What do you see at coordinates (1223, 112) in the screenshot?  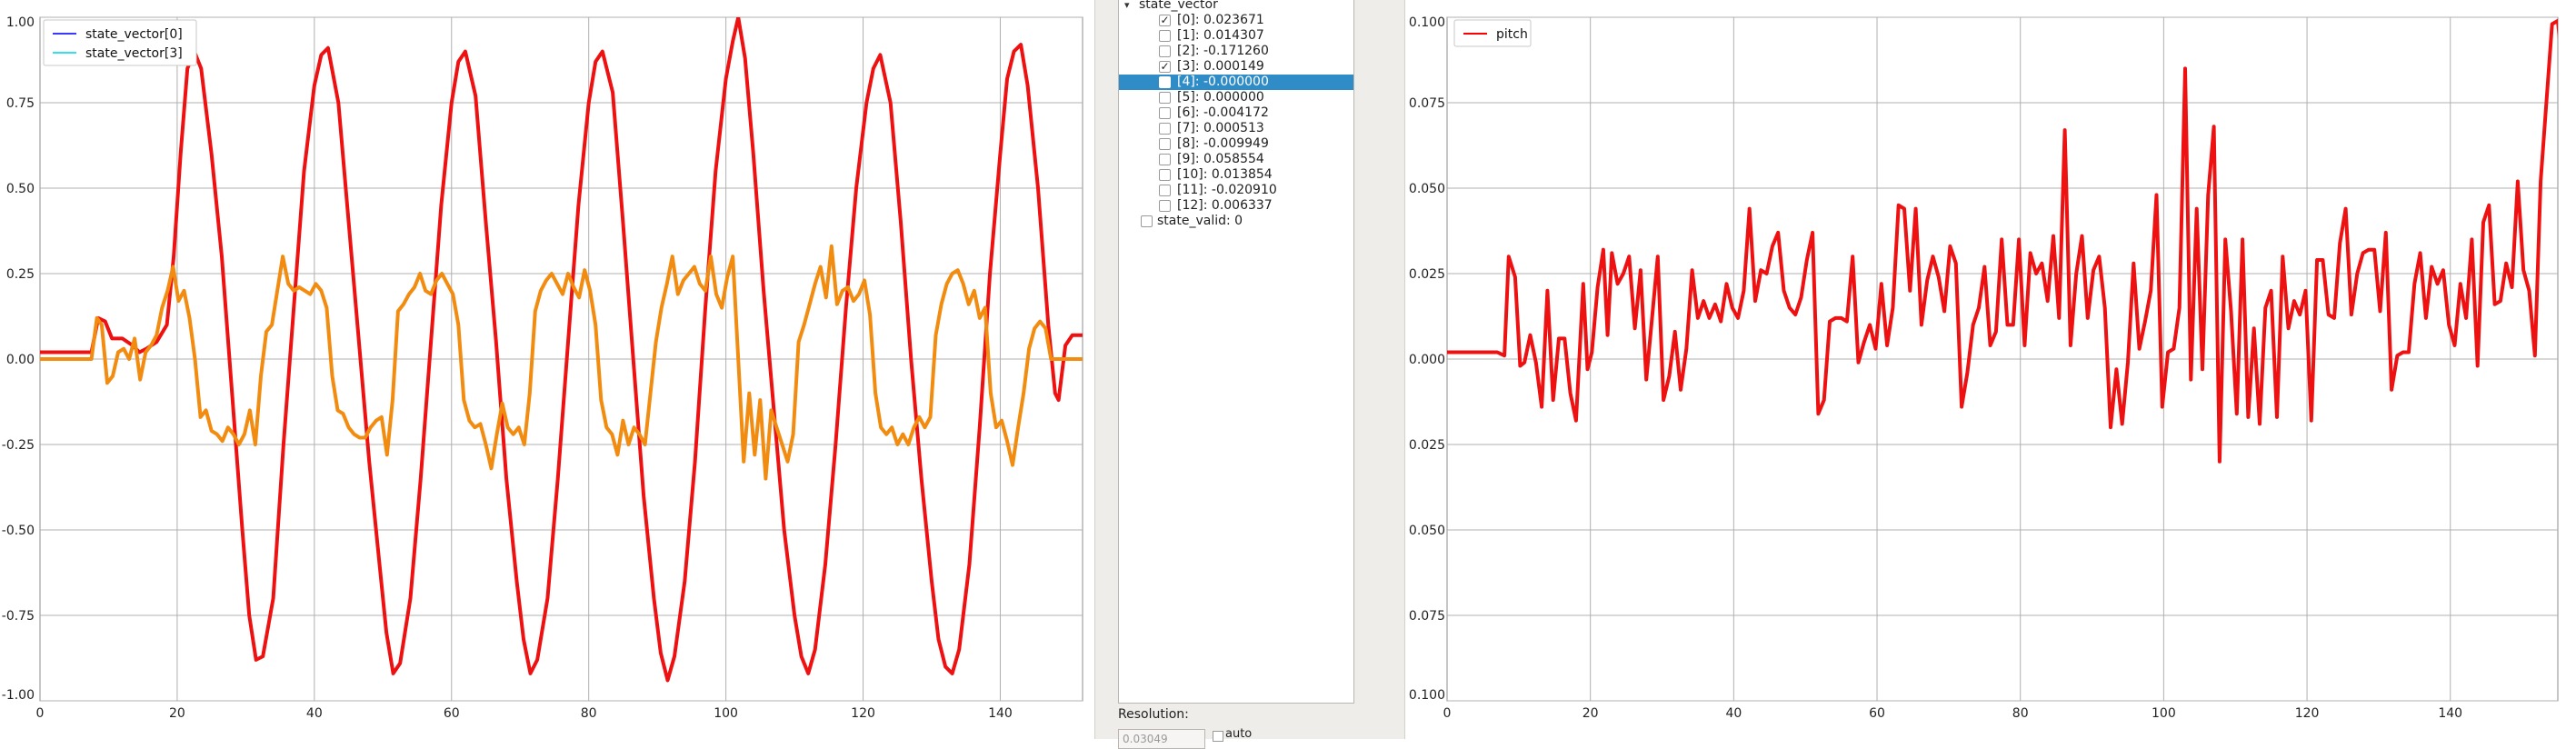 I see `tree-item-label: [6]: -0.004172` at bounding box center [1223, 112].